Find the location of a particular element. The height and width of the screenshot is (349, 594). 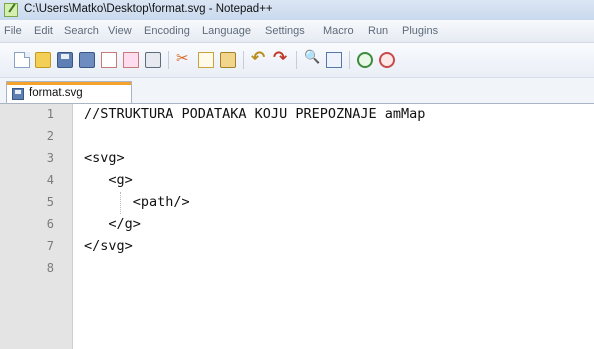

code-text: </g> is located at coordinates (112, 224).